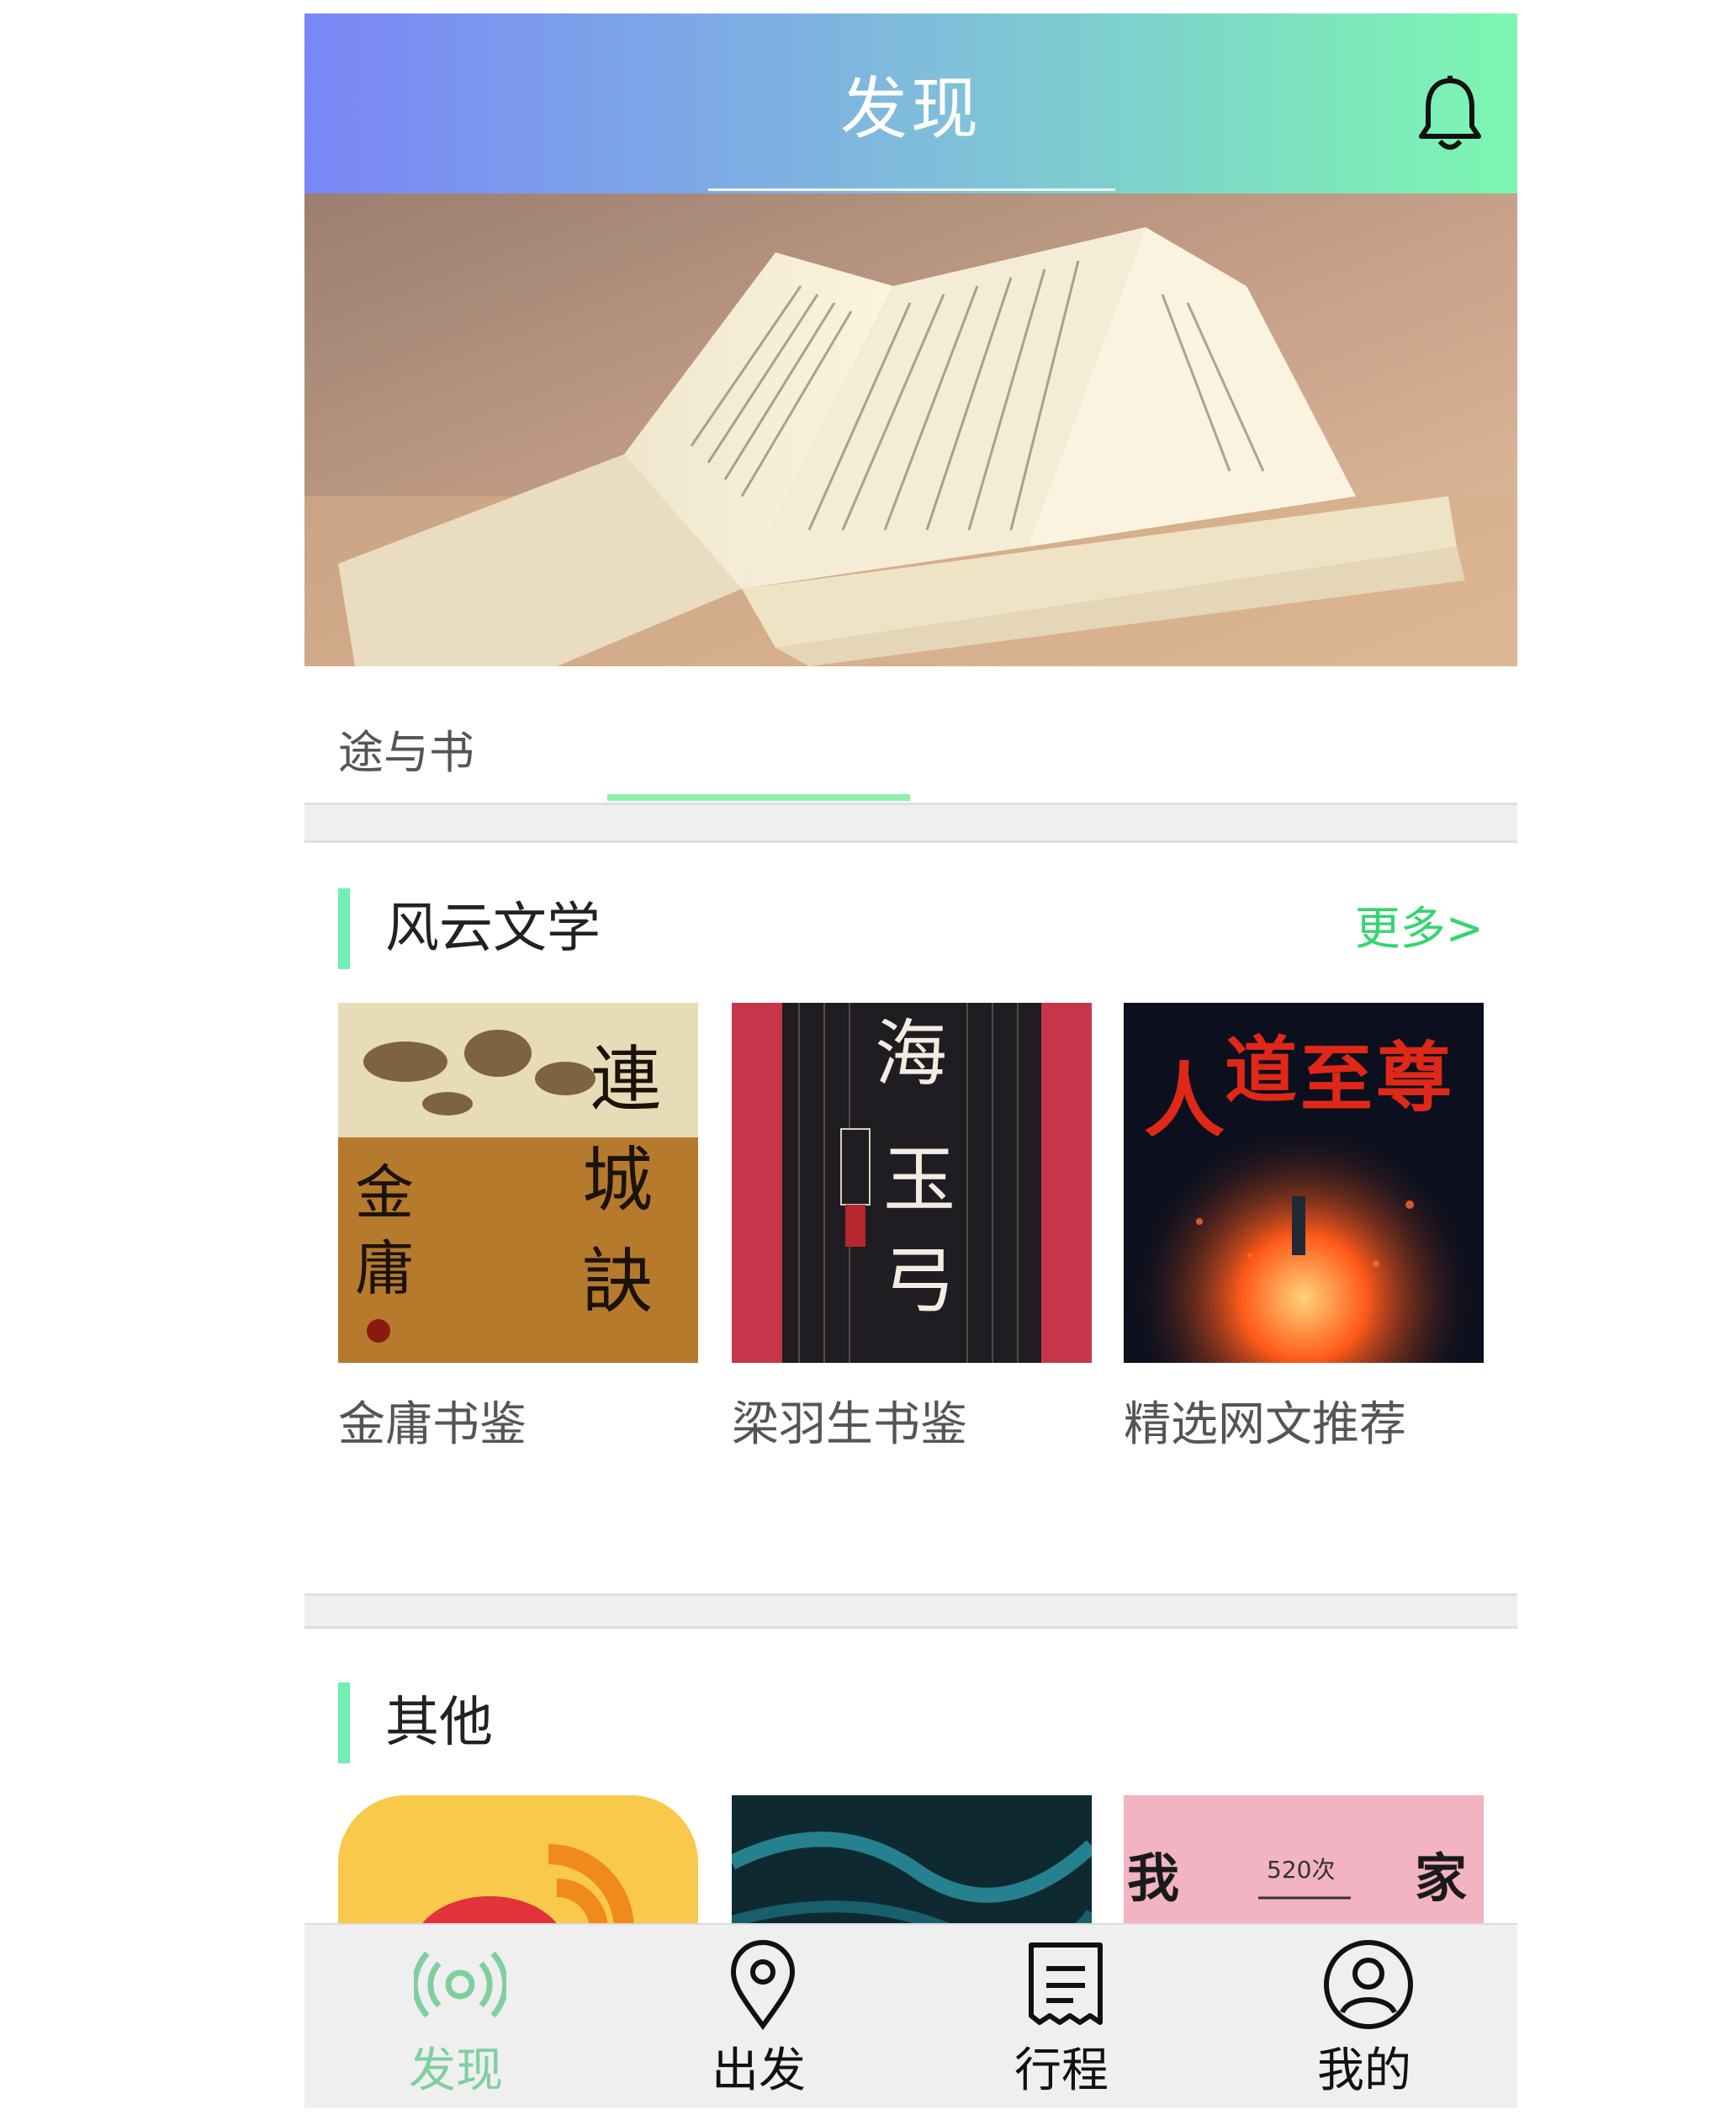 The height and width of the screenshot is (2120, 1736). I want to click on svg-text: 尊, so click(1414, 1077).